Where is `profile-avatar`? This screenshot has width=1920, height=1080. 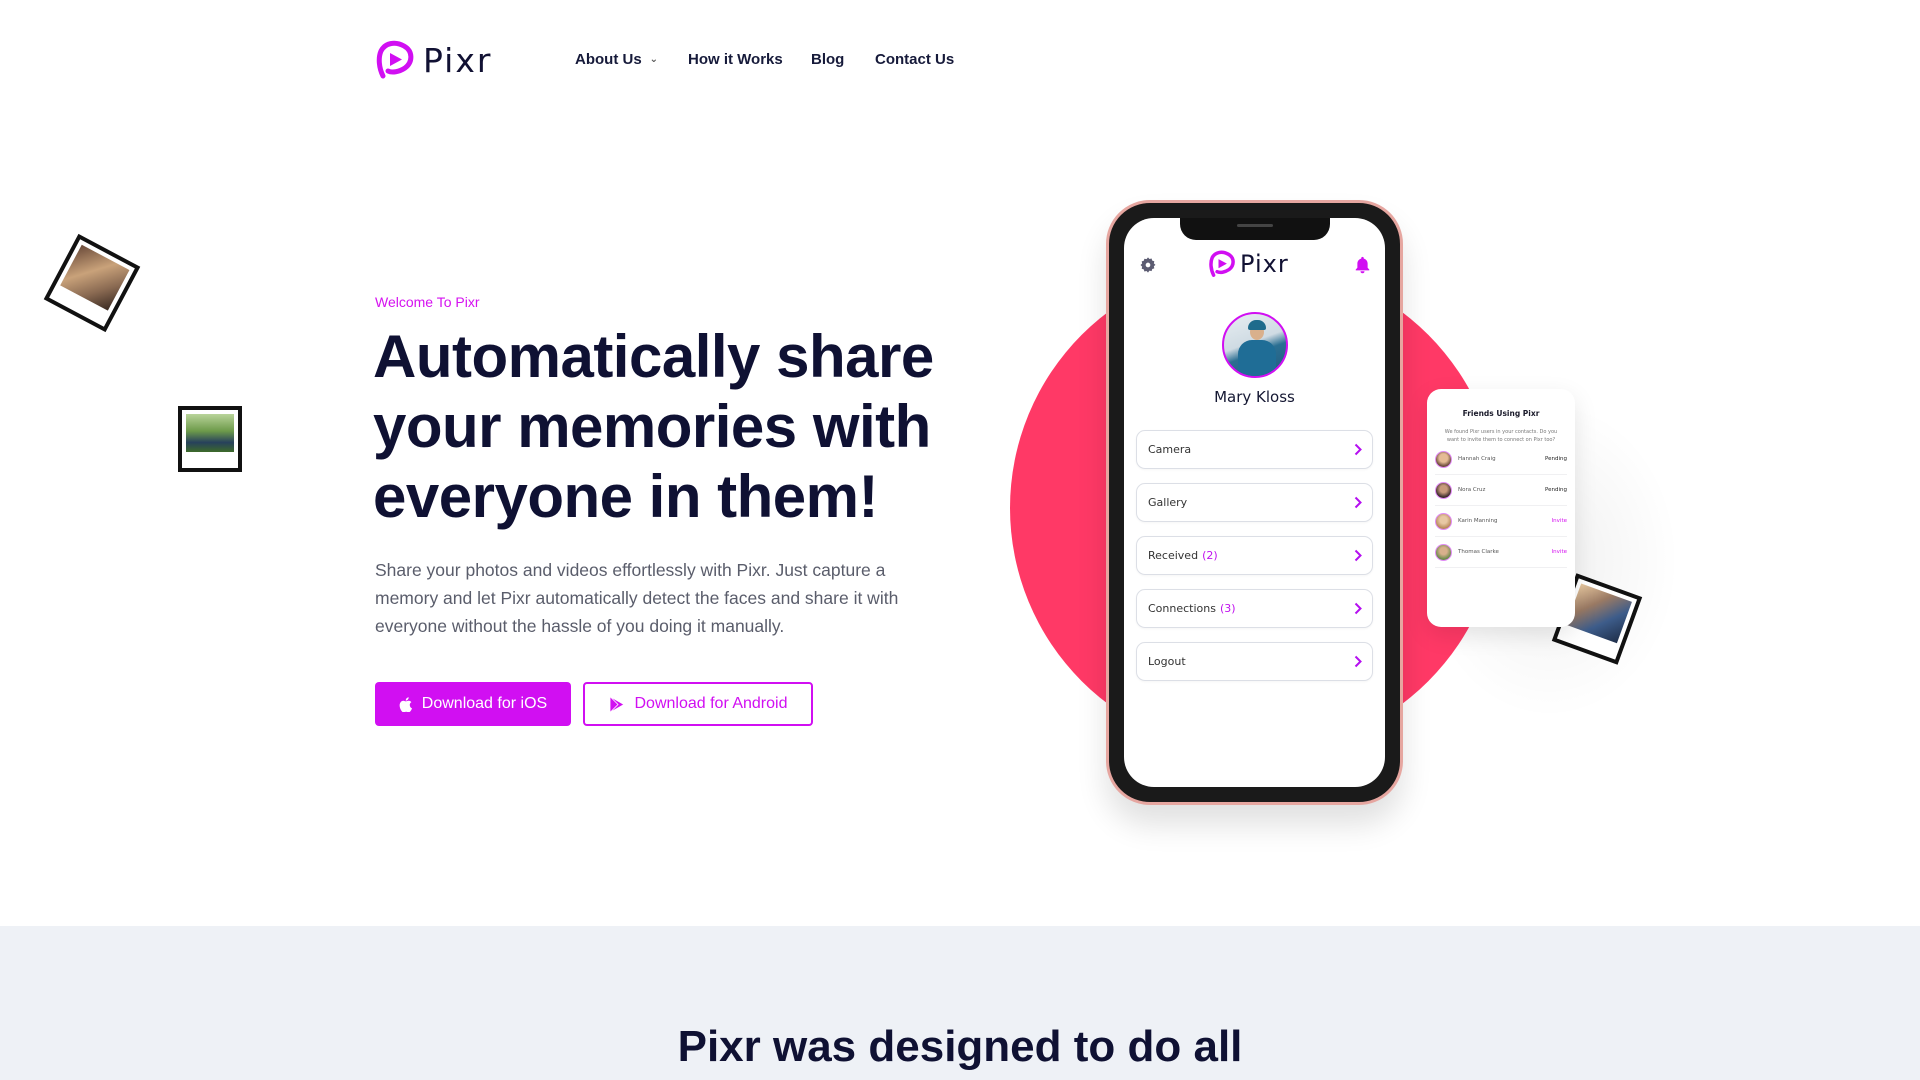 profile-avatar is located at coordinates (1255, 345).